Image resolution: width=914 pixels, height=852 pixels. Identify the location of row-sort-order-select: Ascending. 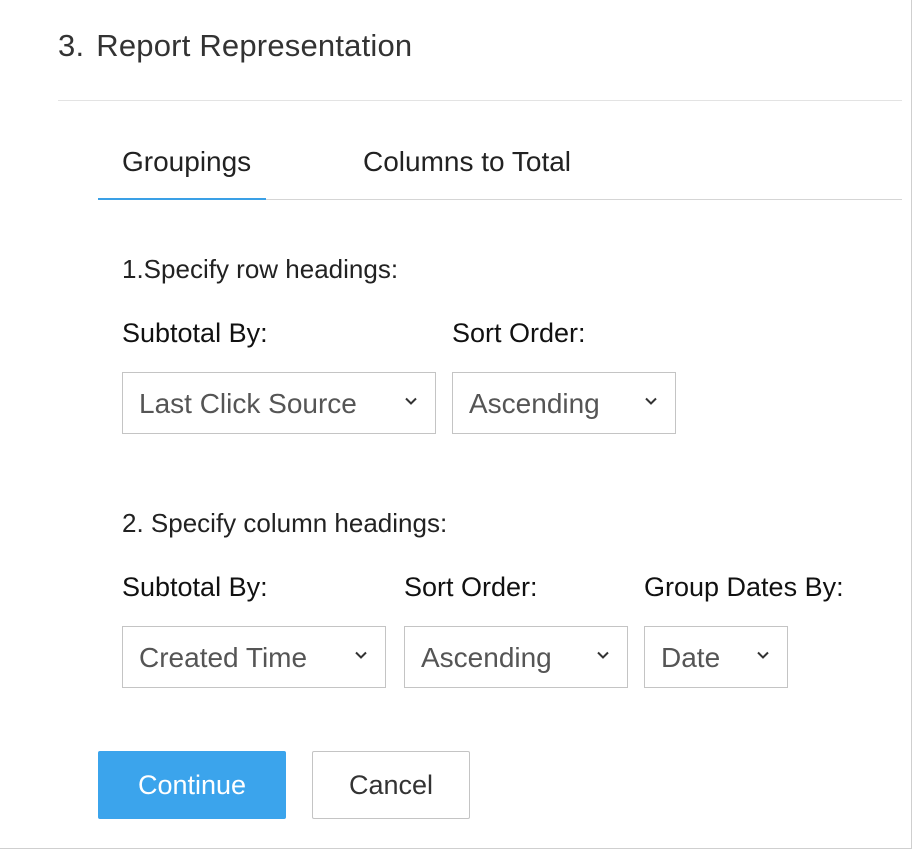
(564, 403).